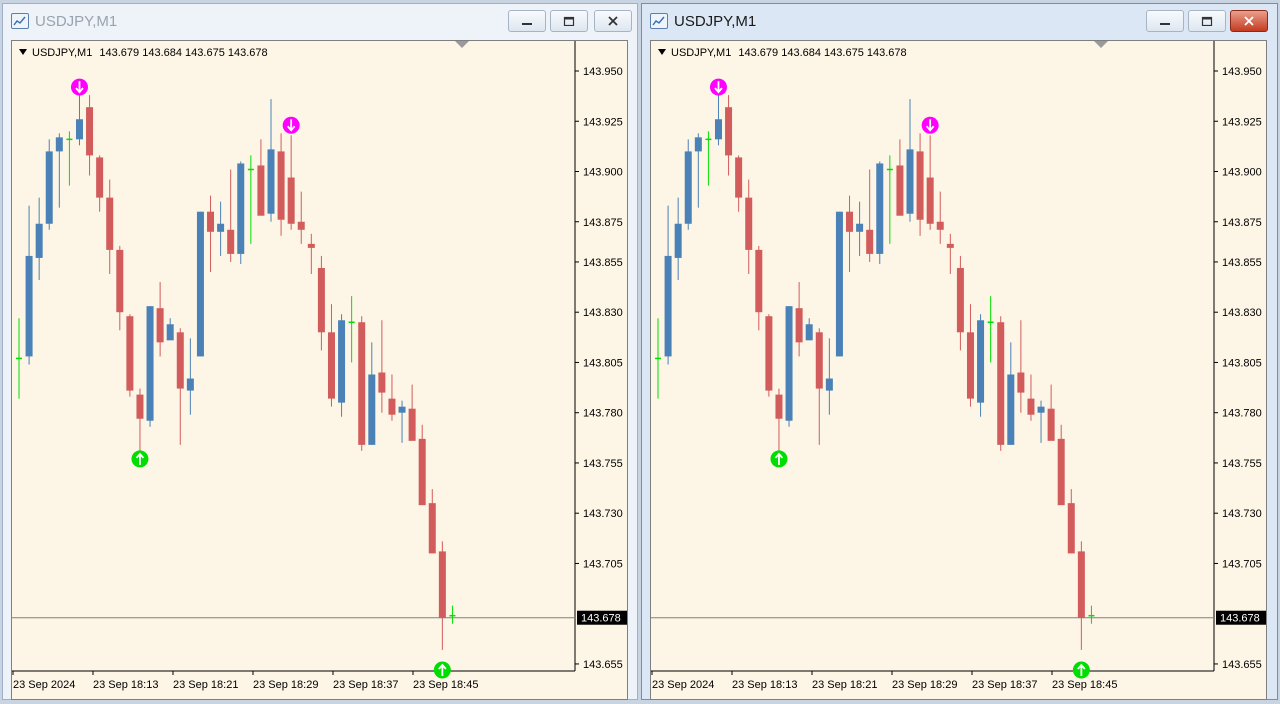  I want to click on x-tick-label: 23 Sep 2024, so click(44, 685).